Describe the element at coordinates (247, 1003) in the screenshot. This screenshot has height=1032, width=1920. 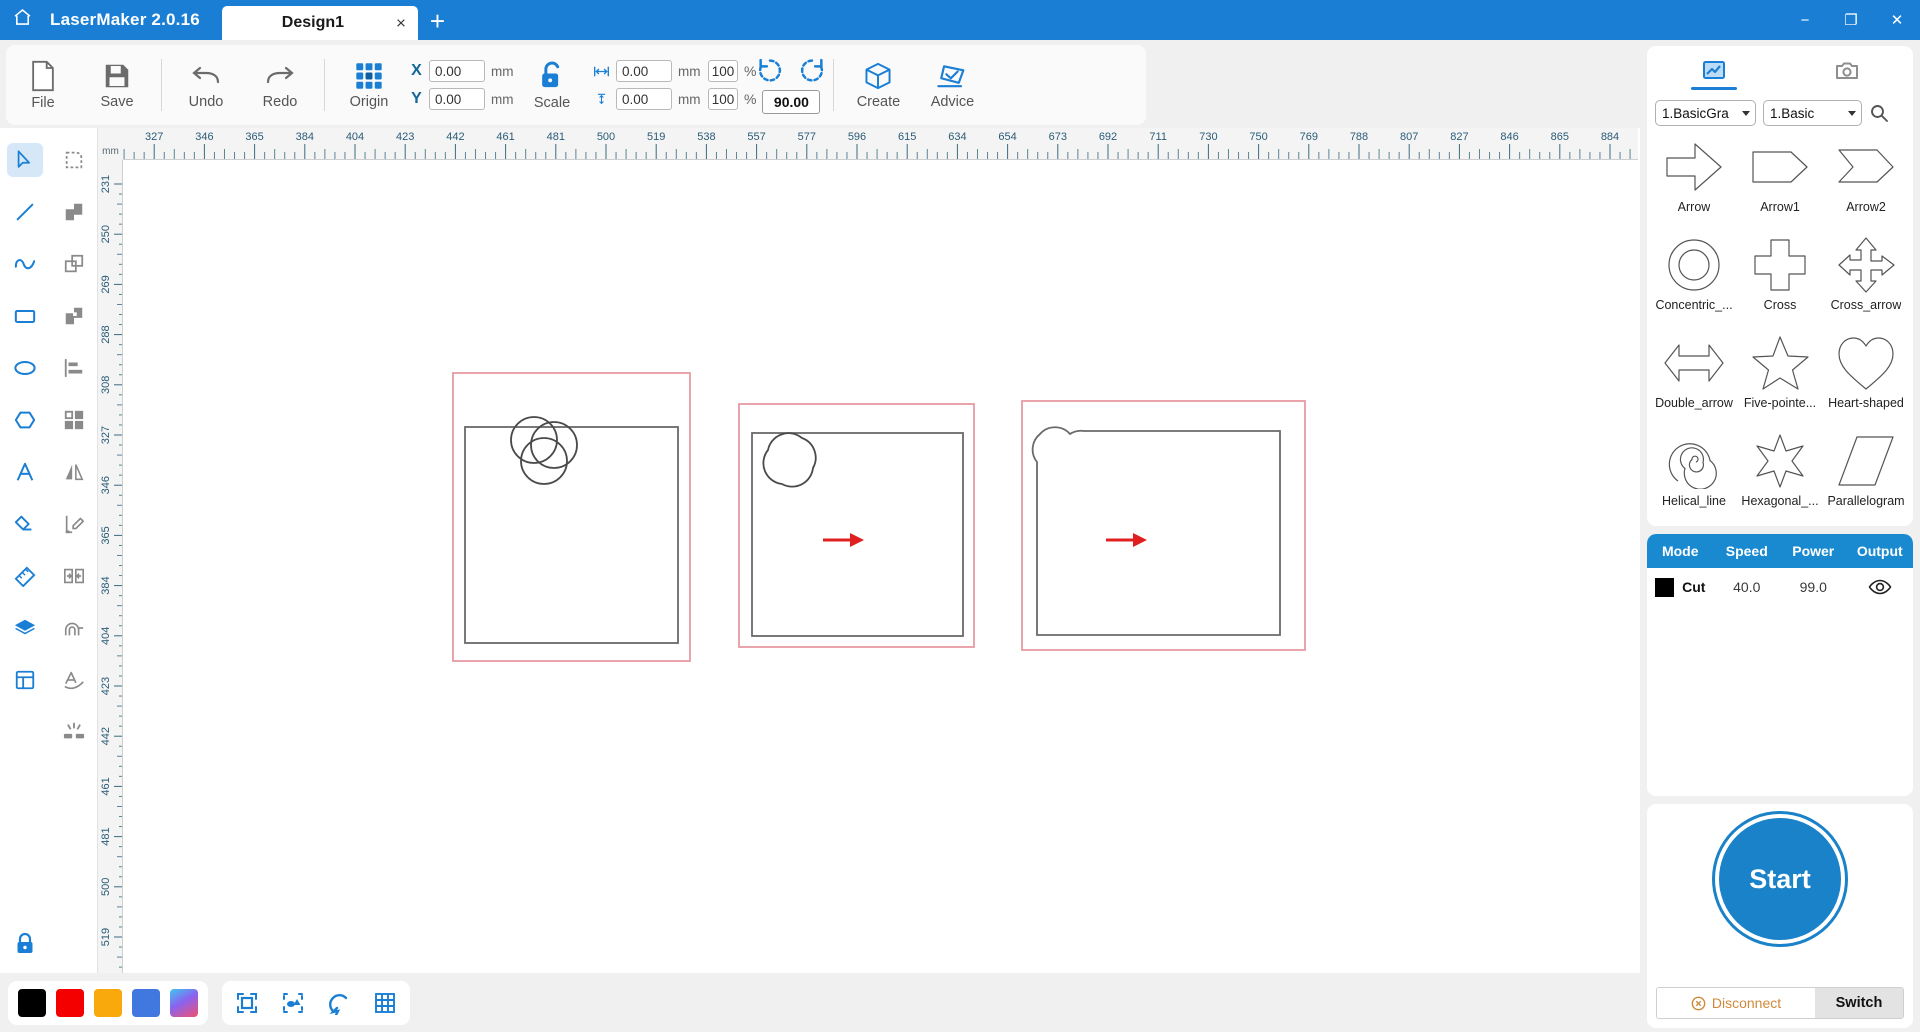
I see `fit-selection-icon` at that location.